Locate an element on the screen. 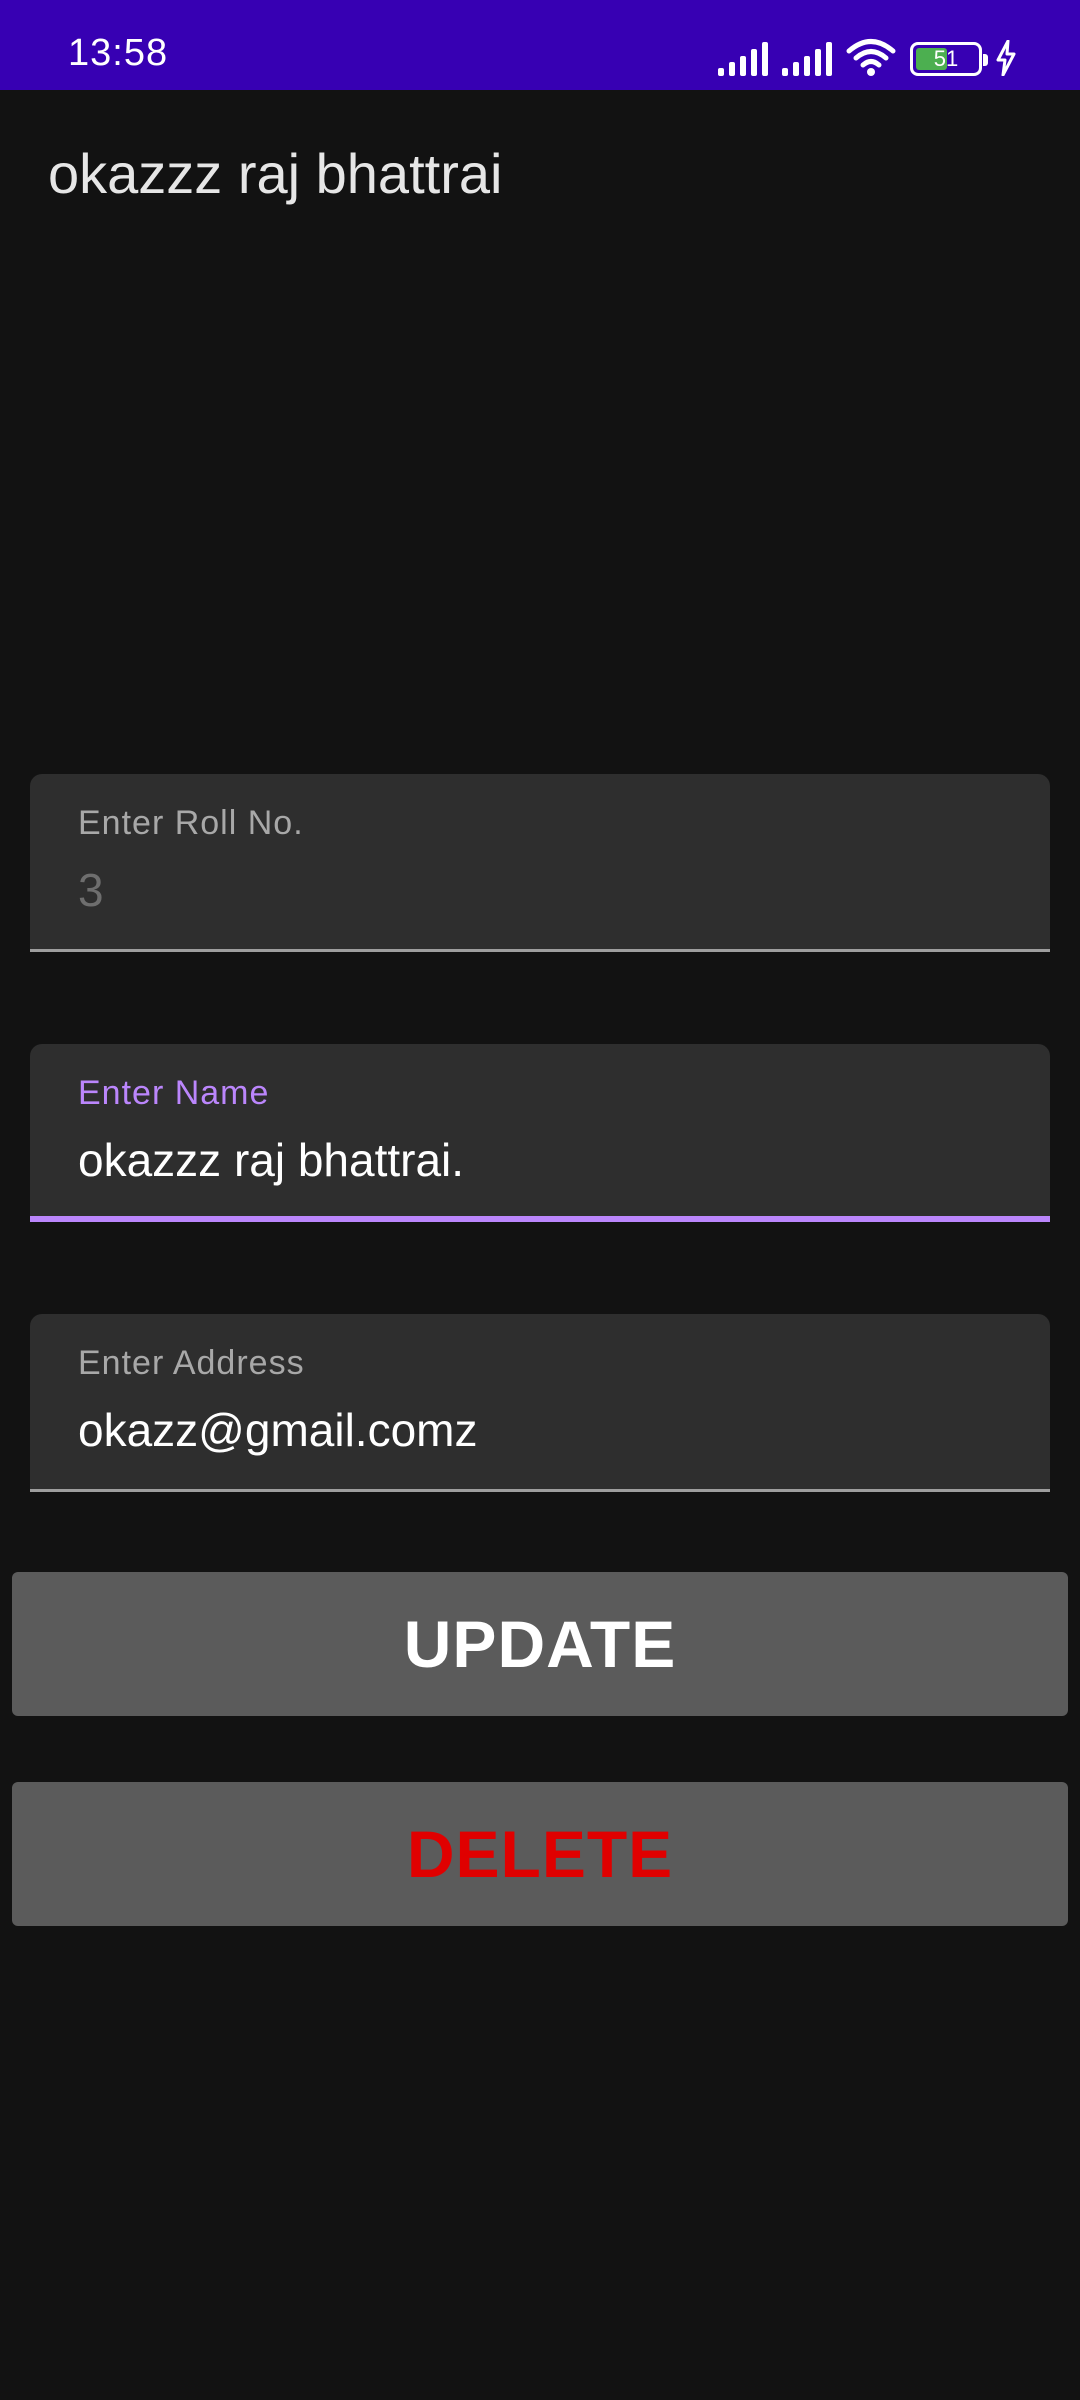 The width and height of the screenshot is (1080, 2400). status-bar: 13:58 51 is located at coordinates (540, 45).